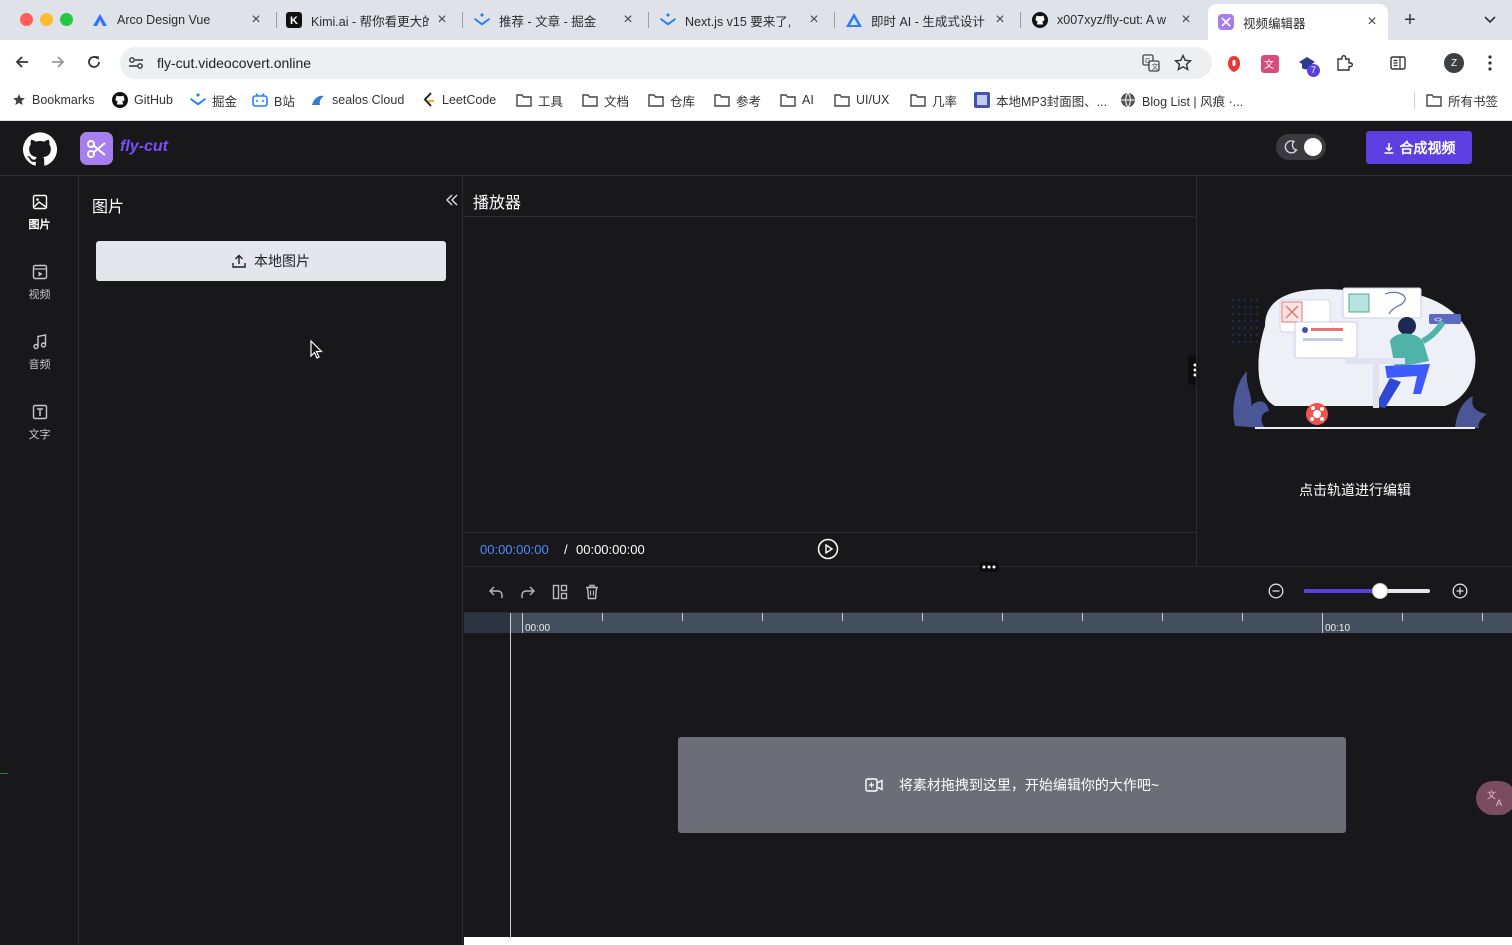 This screenshot has width=1512, height=945. What do you see at coordinates (756, 148) in the screenshot?
I see `app-header: fly-cut 合成视频` at bounding box center [756, 148].